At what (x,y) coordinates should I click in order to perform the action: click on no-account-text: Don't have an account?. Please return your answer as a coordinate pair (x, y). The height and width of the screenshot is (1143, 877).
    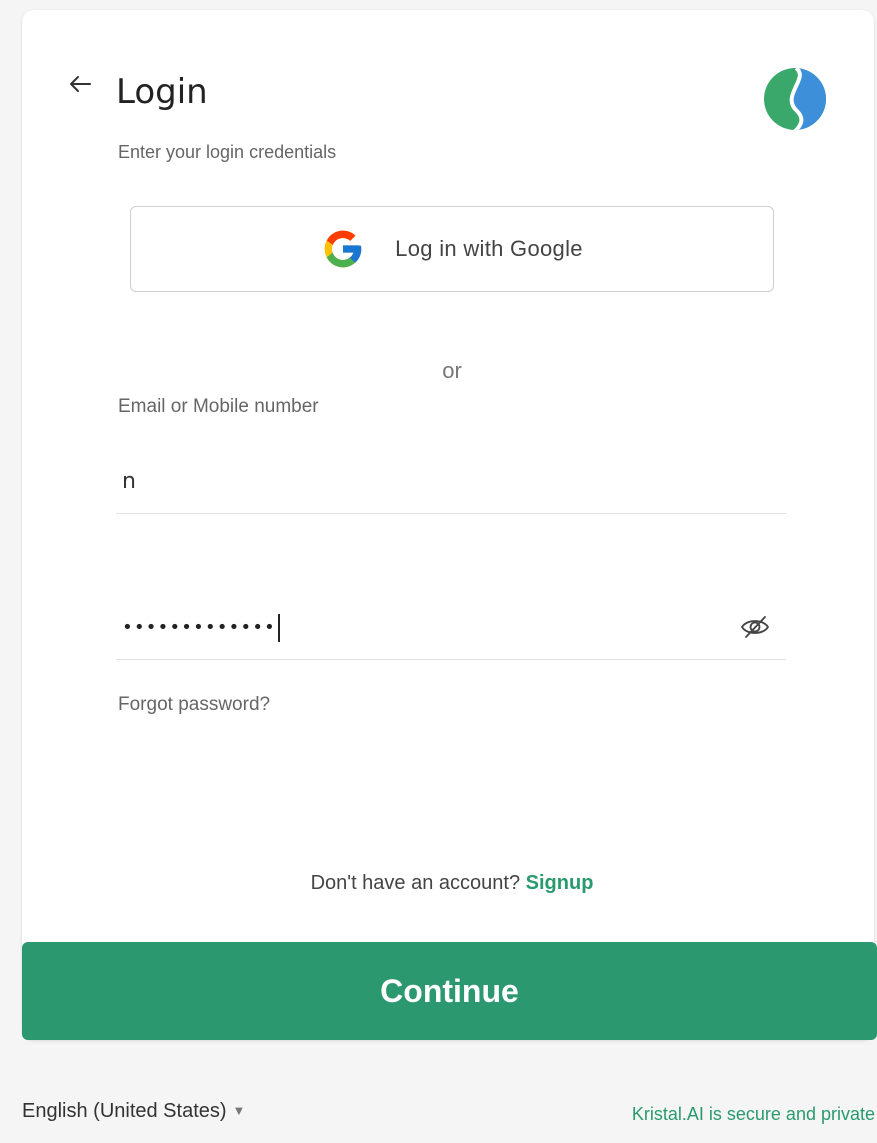
    Looking at the image, I should click on (415, 883).